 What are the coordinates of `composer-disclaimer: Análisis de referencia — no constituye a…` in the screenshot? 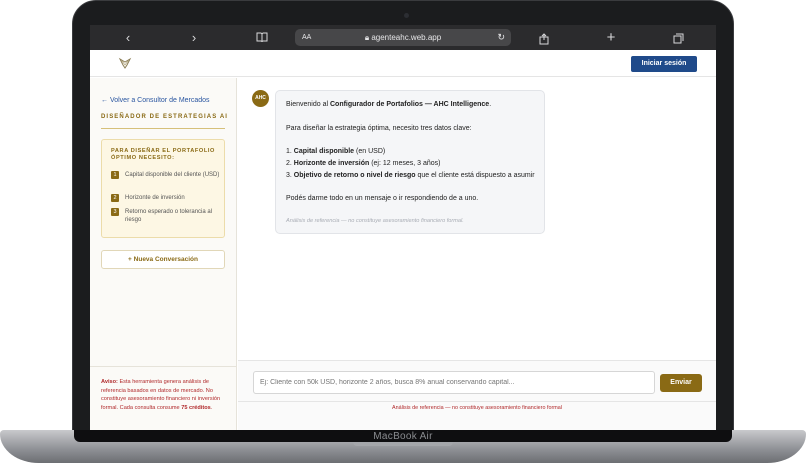 It's located at (477, 408).